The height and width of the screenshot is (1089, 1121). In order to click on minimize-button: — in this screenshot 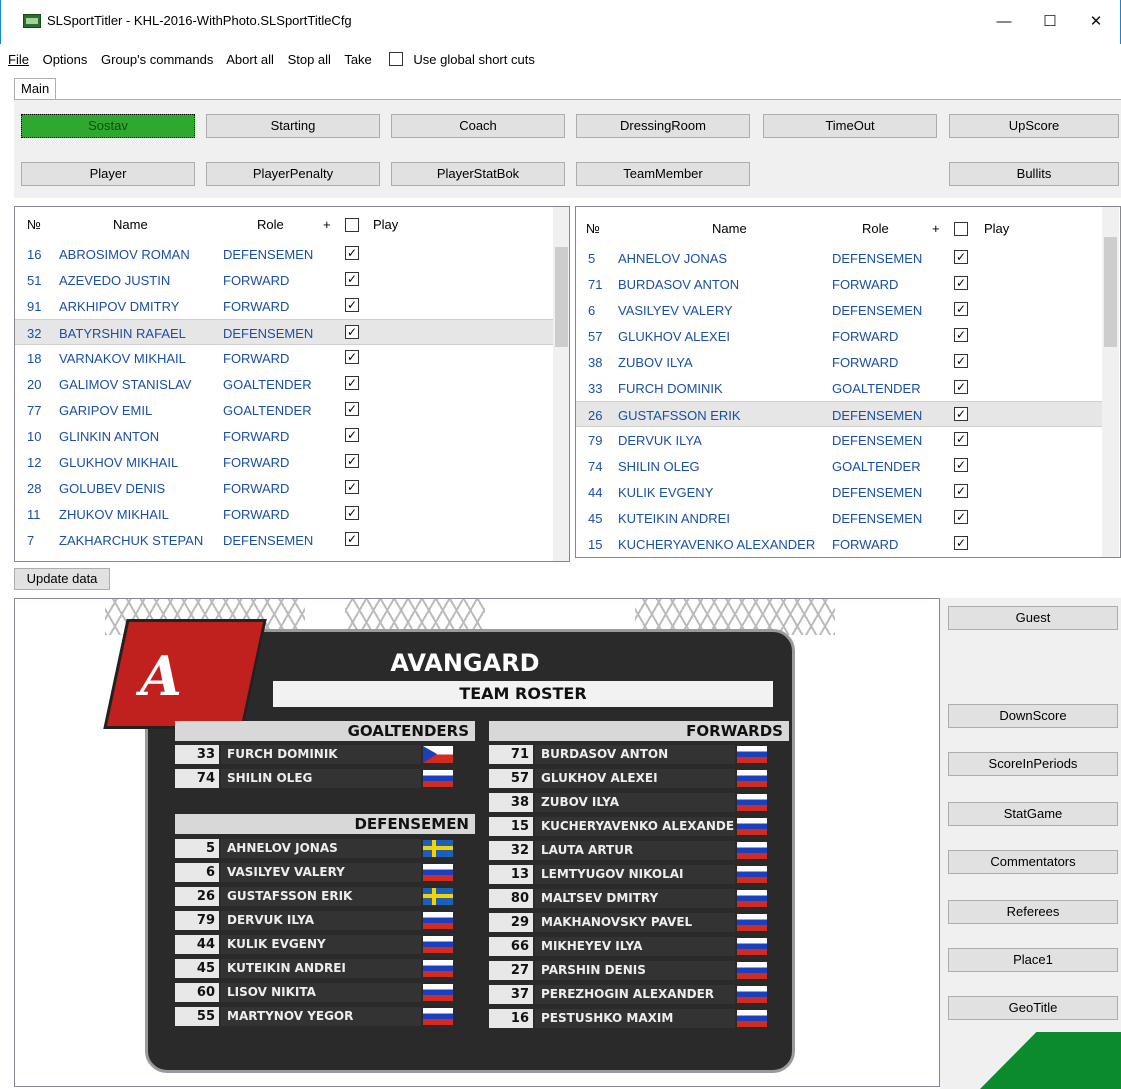, I will do `click(1004, 22)`.